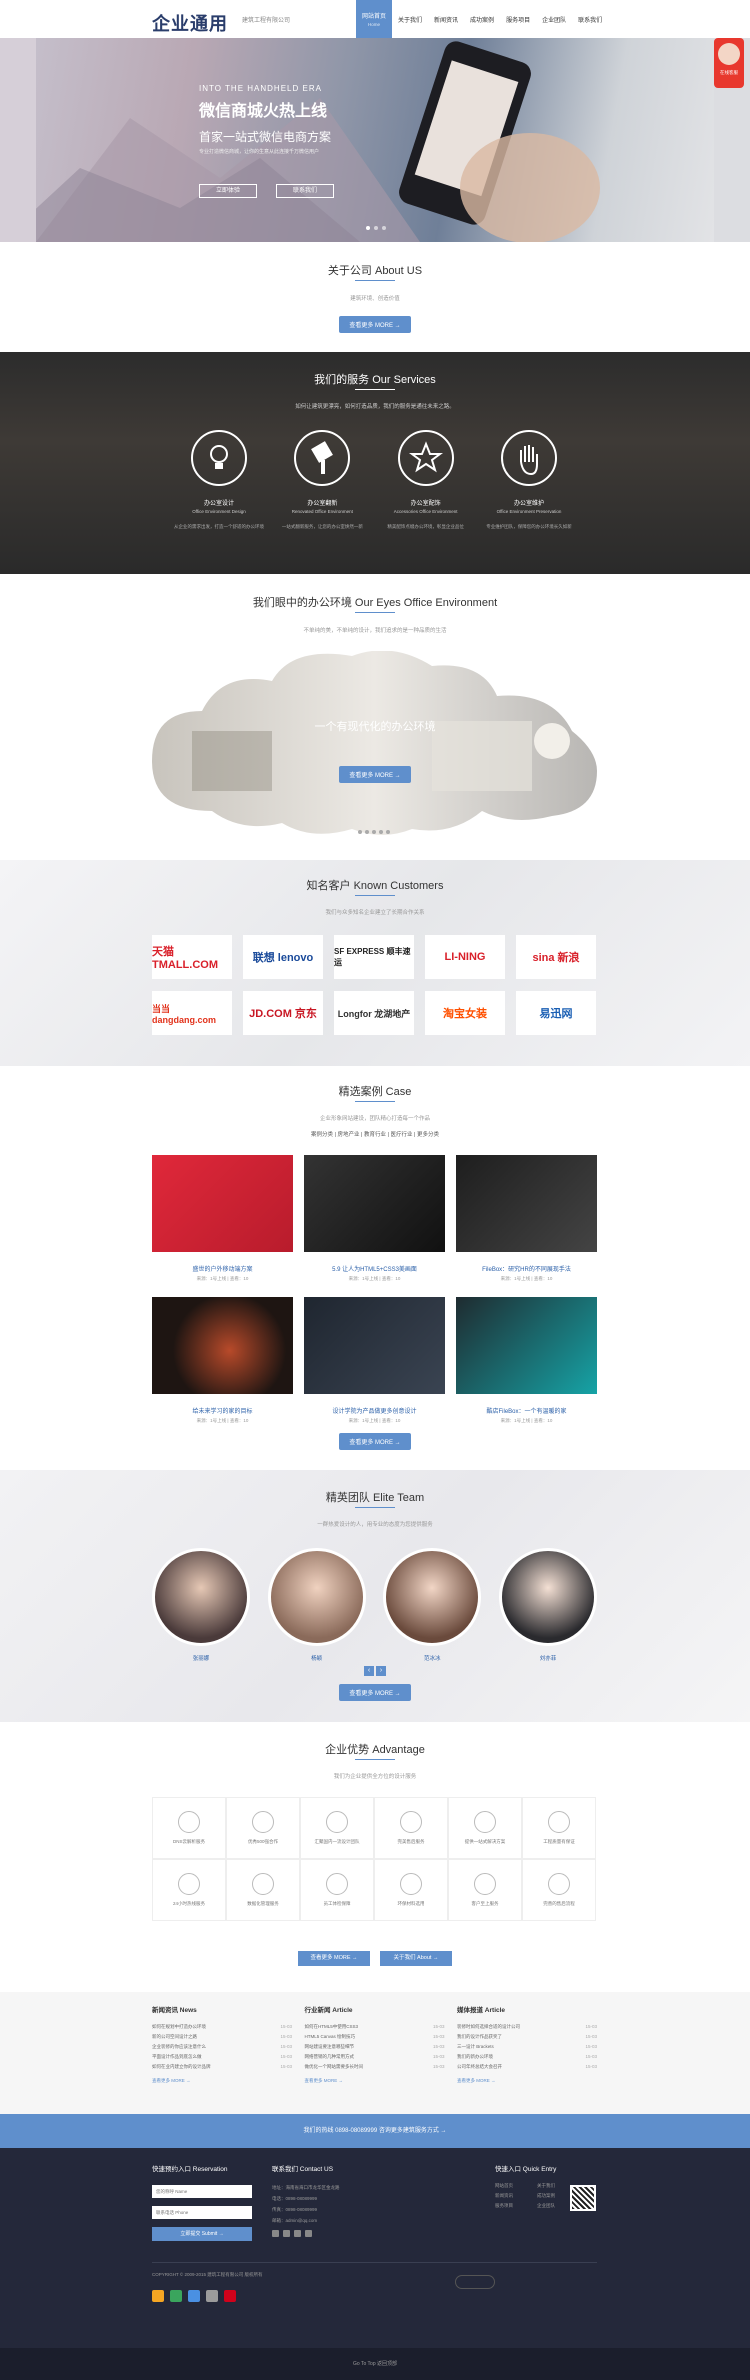  I want to click on case-card: FileBox：研究HR的不同展现手法 来源：1号上线 | 查看：10, so click(526, 1226).